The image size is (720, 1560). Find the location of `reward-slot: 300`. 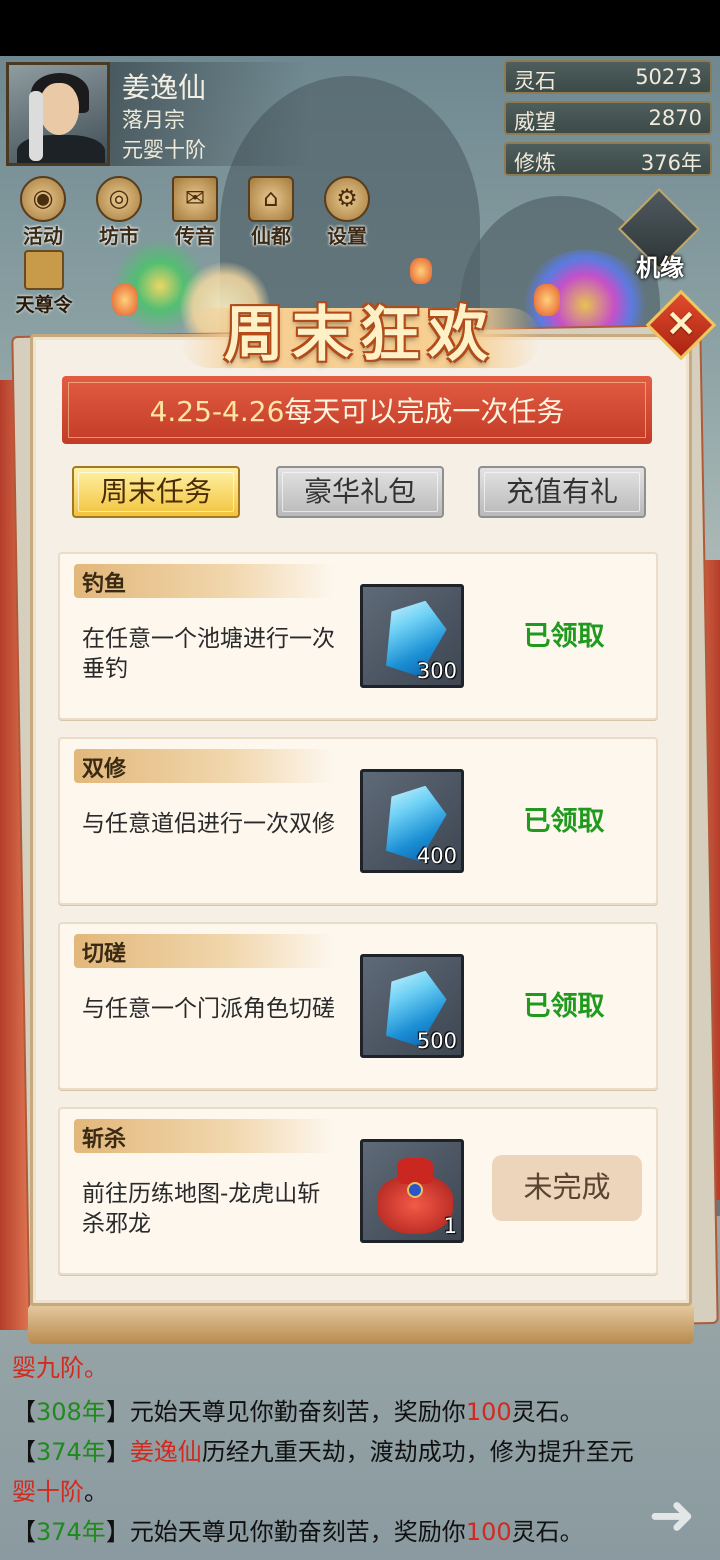

reward-slot: 300 is located at coordinates (412, 636).